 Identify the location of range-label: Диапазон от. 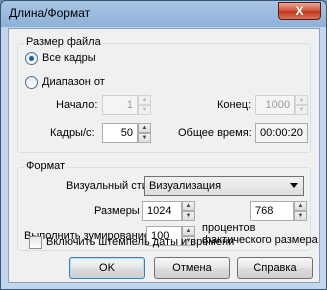
(73, 82).